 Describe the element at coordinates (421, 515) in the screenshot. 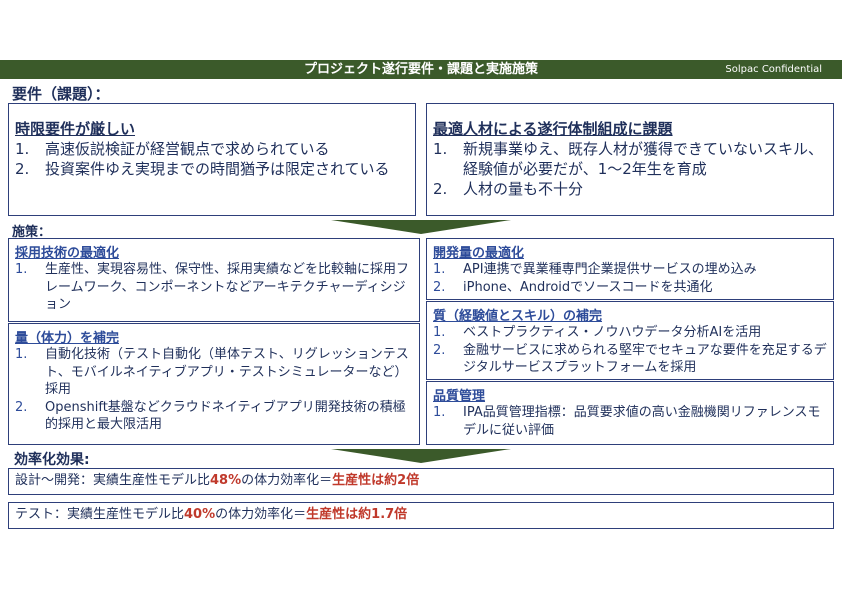

I see `efficiency-line-test: テスト：実績生産性モデル比40%の体力効率化＝生産性は約1.7倍` at that location.